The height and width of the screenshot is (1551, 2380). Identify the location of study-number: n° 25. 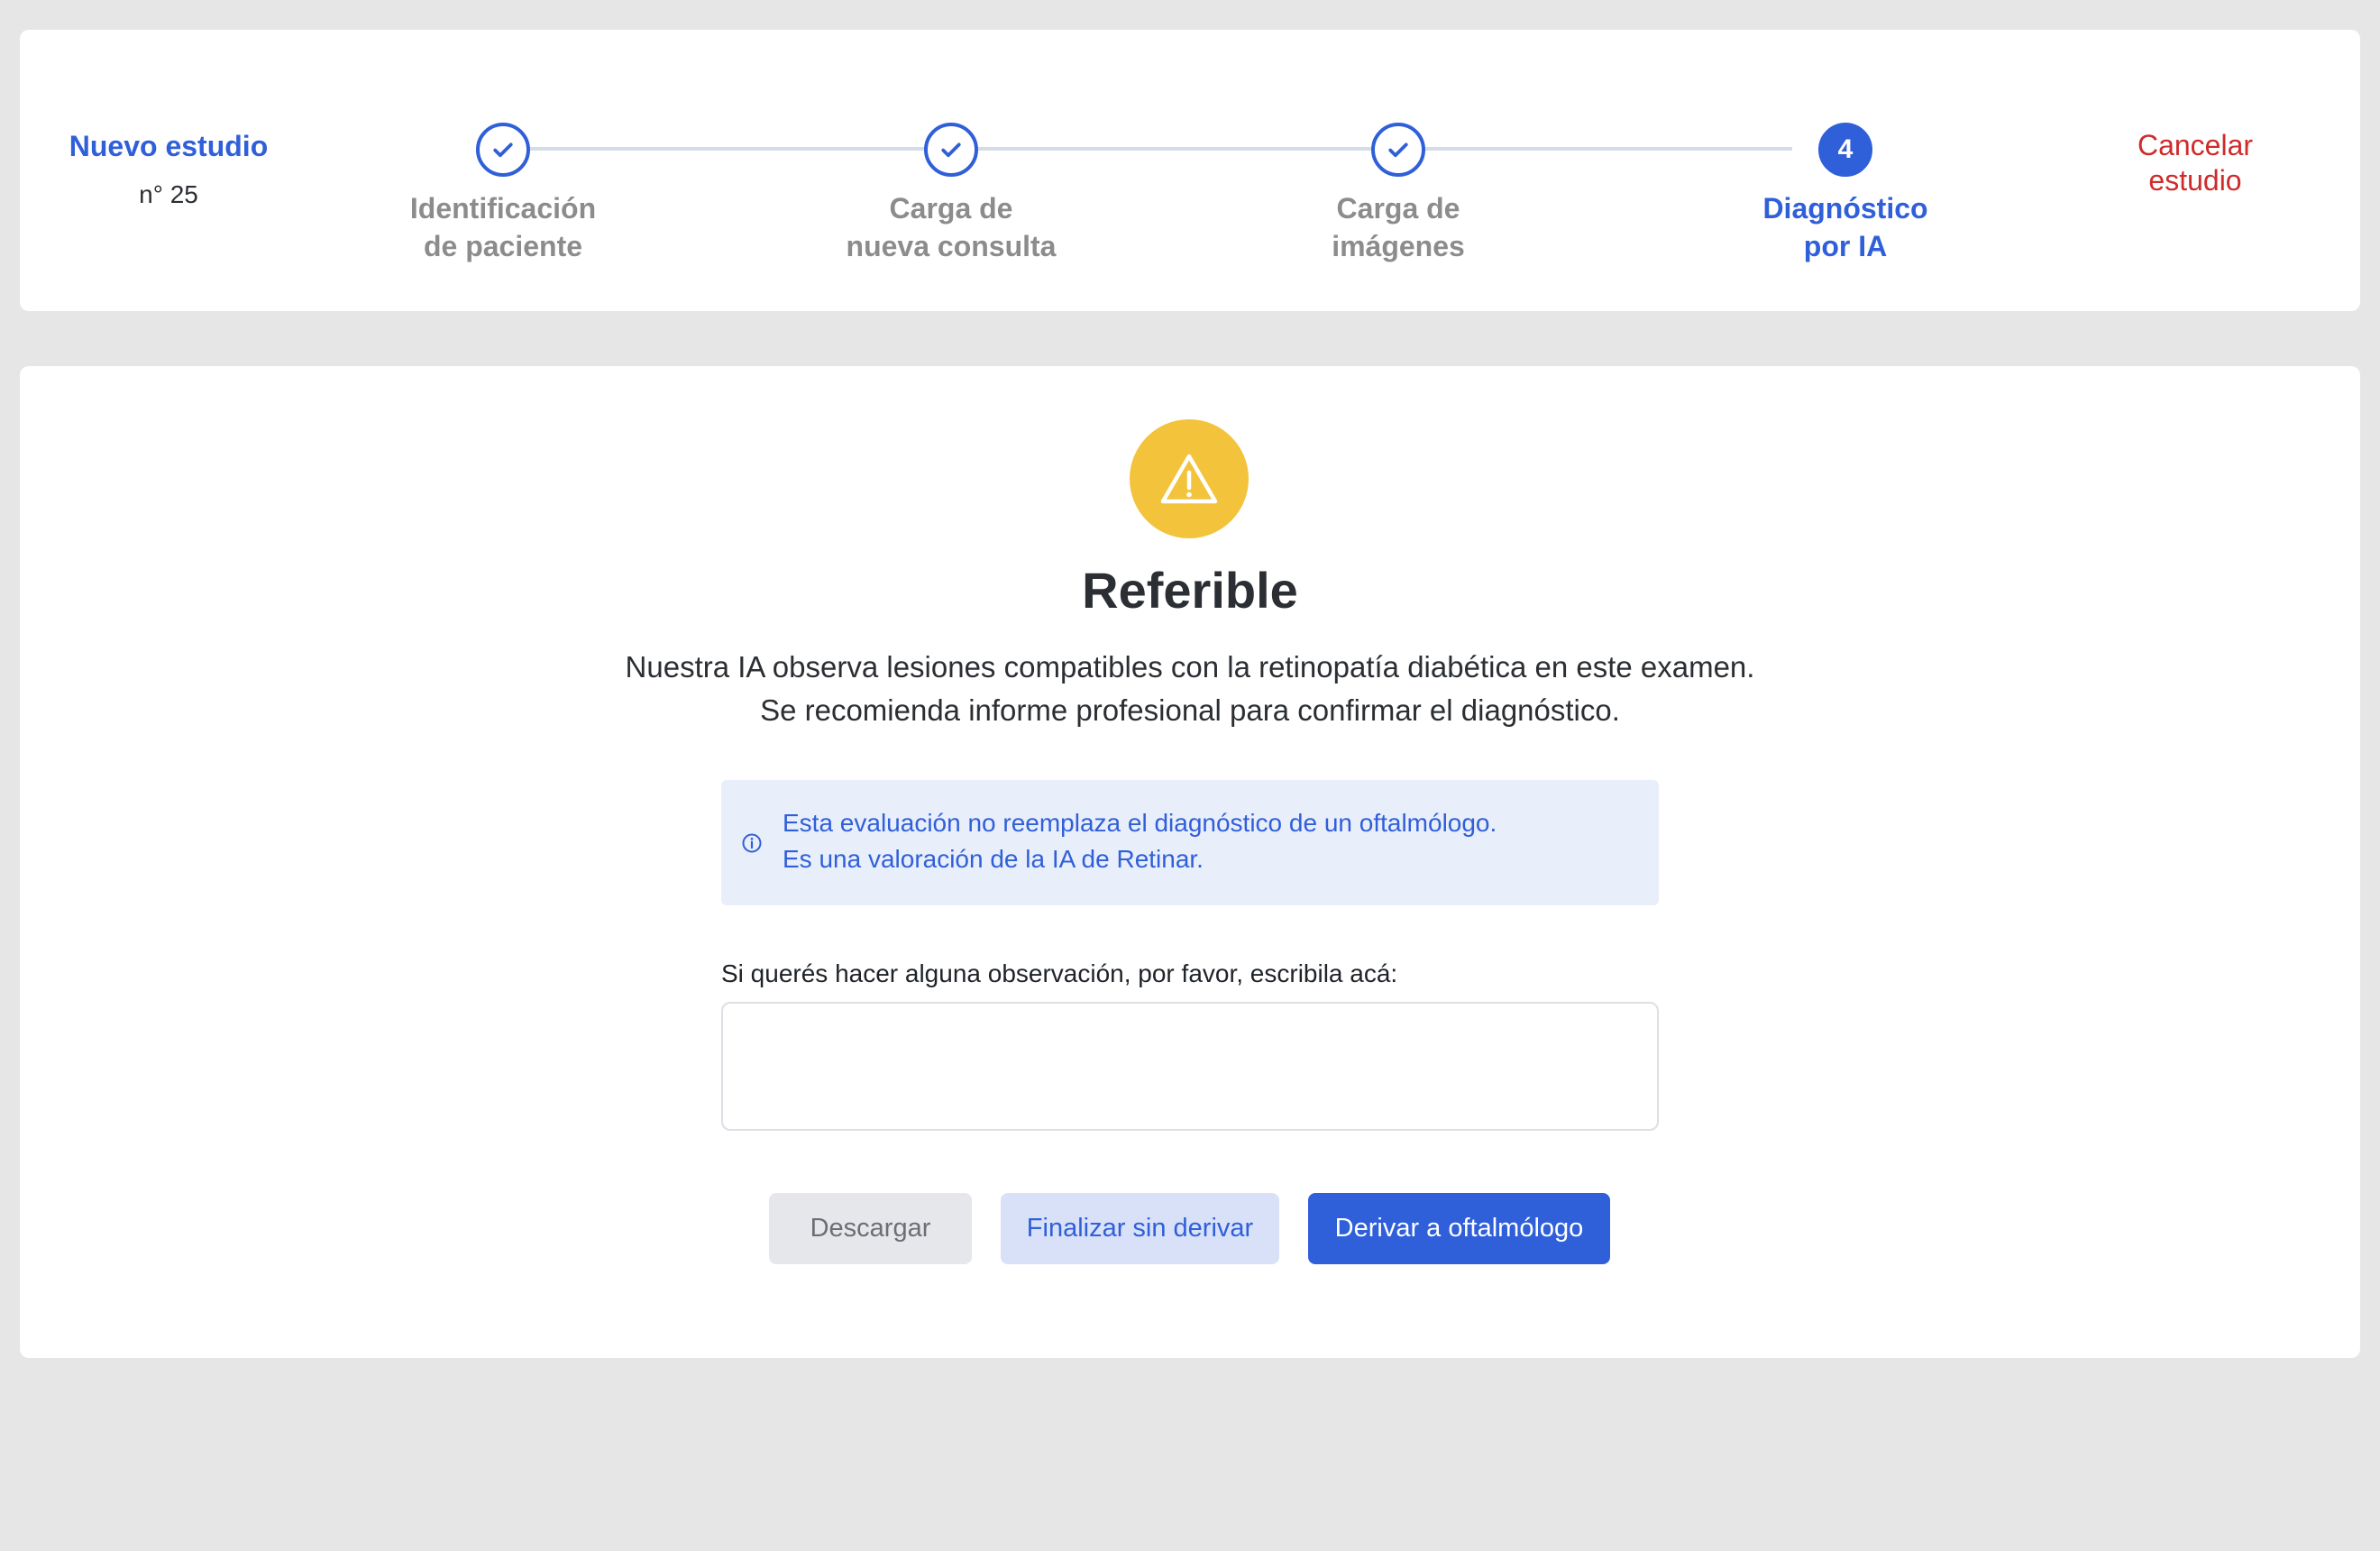
(168, 194).